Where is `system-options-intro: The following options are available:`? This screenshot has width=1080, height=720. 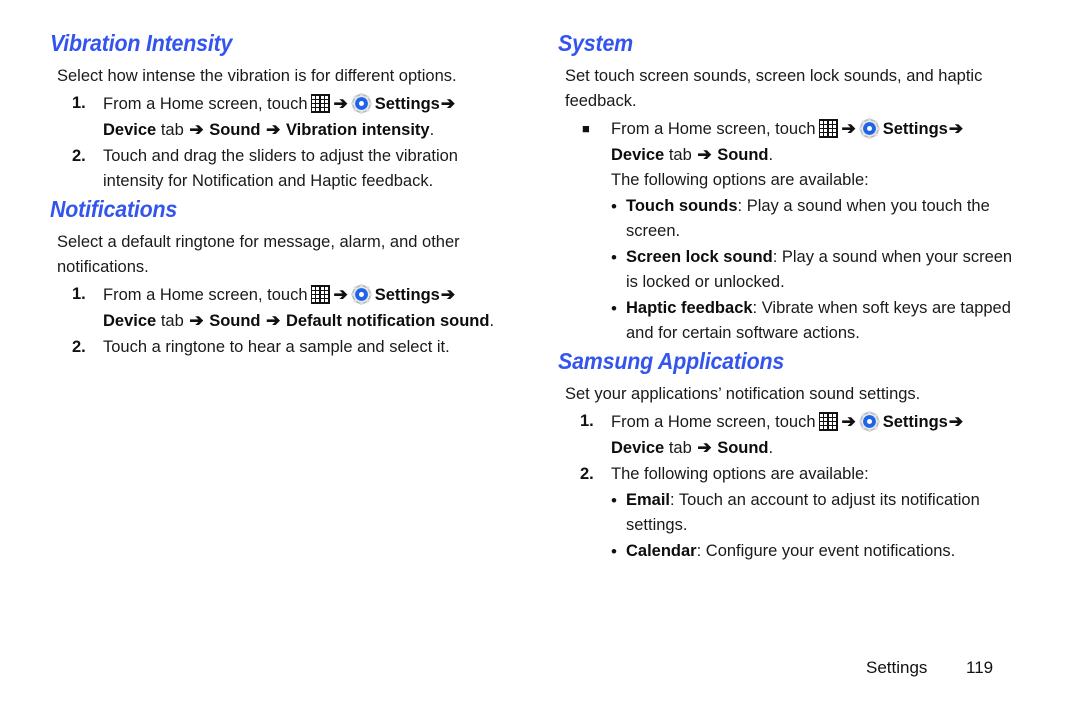 system-options-intro: The following options are available: is located at coordinates (740, 180).